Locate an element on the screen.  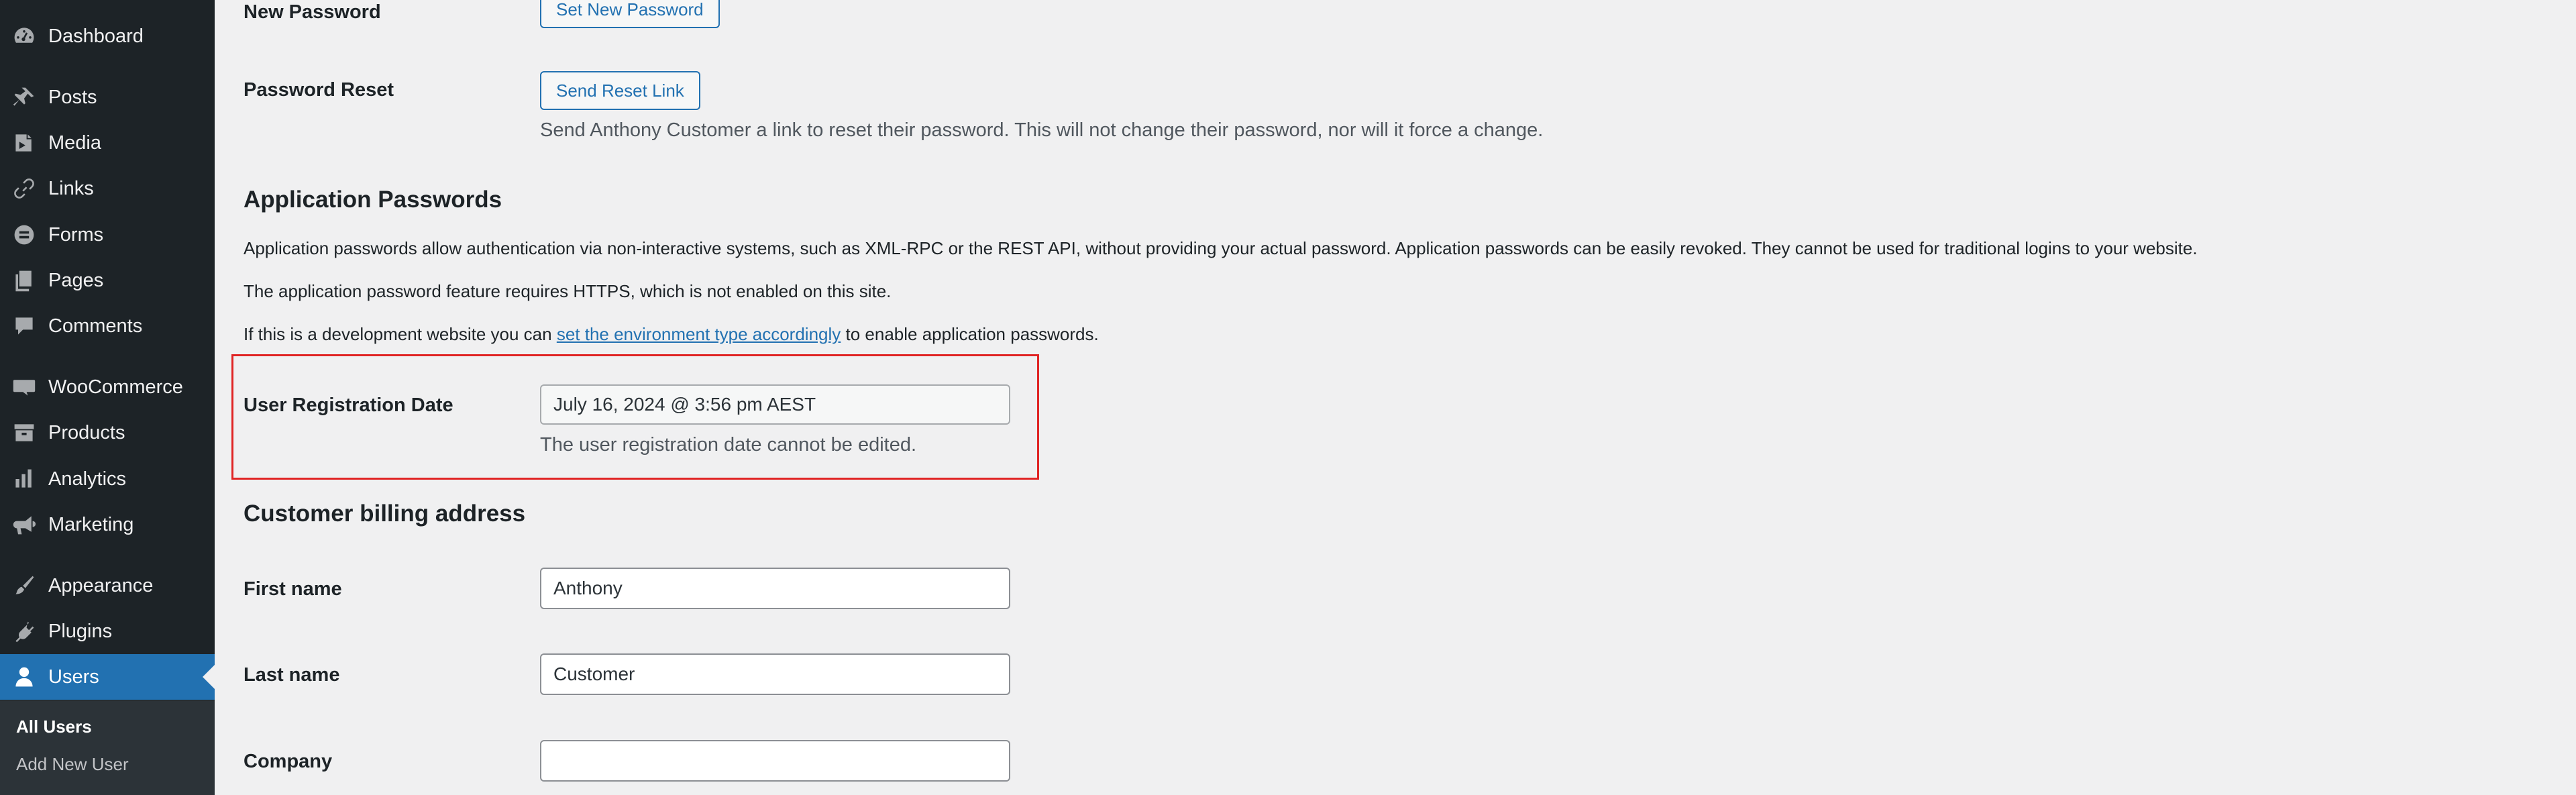
pages-icon is located at coordinates (24, 280).